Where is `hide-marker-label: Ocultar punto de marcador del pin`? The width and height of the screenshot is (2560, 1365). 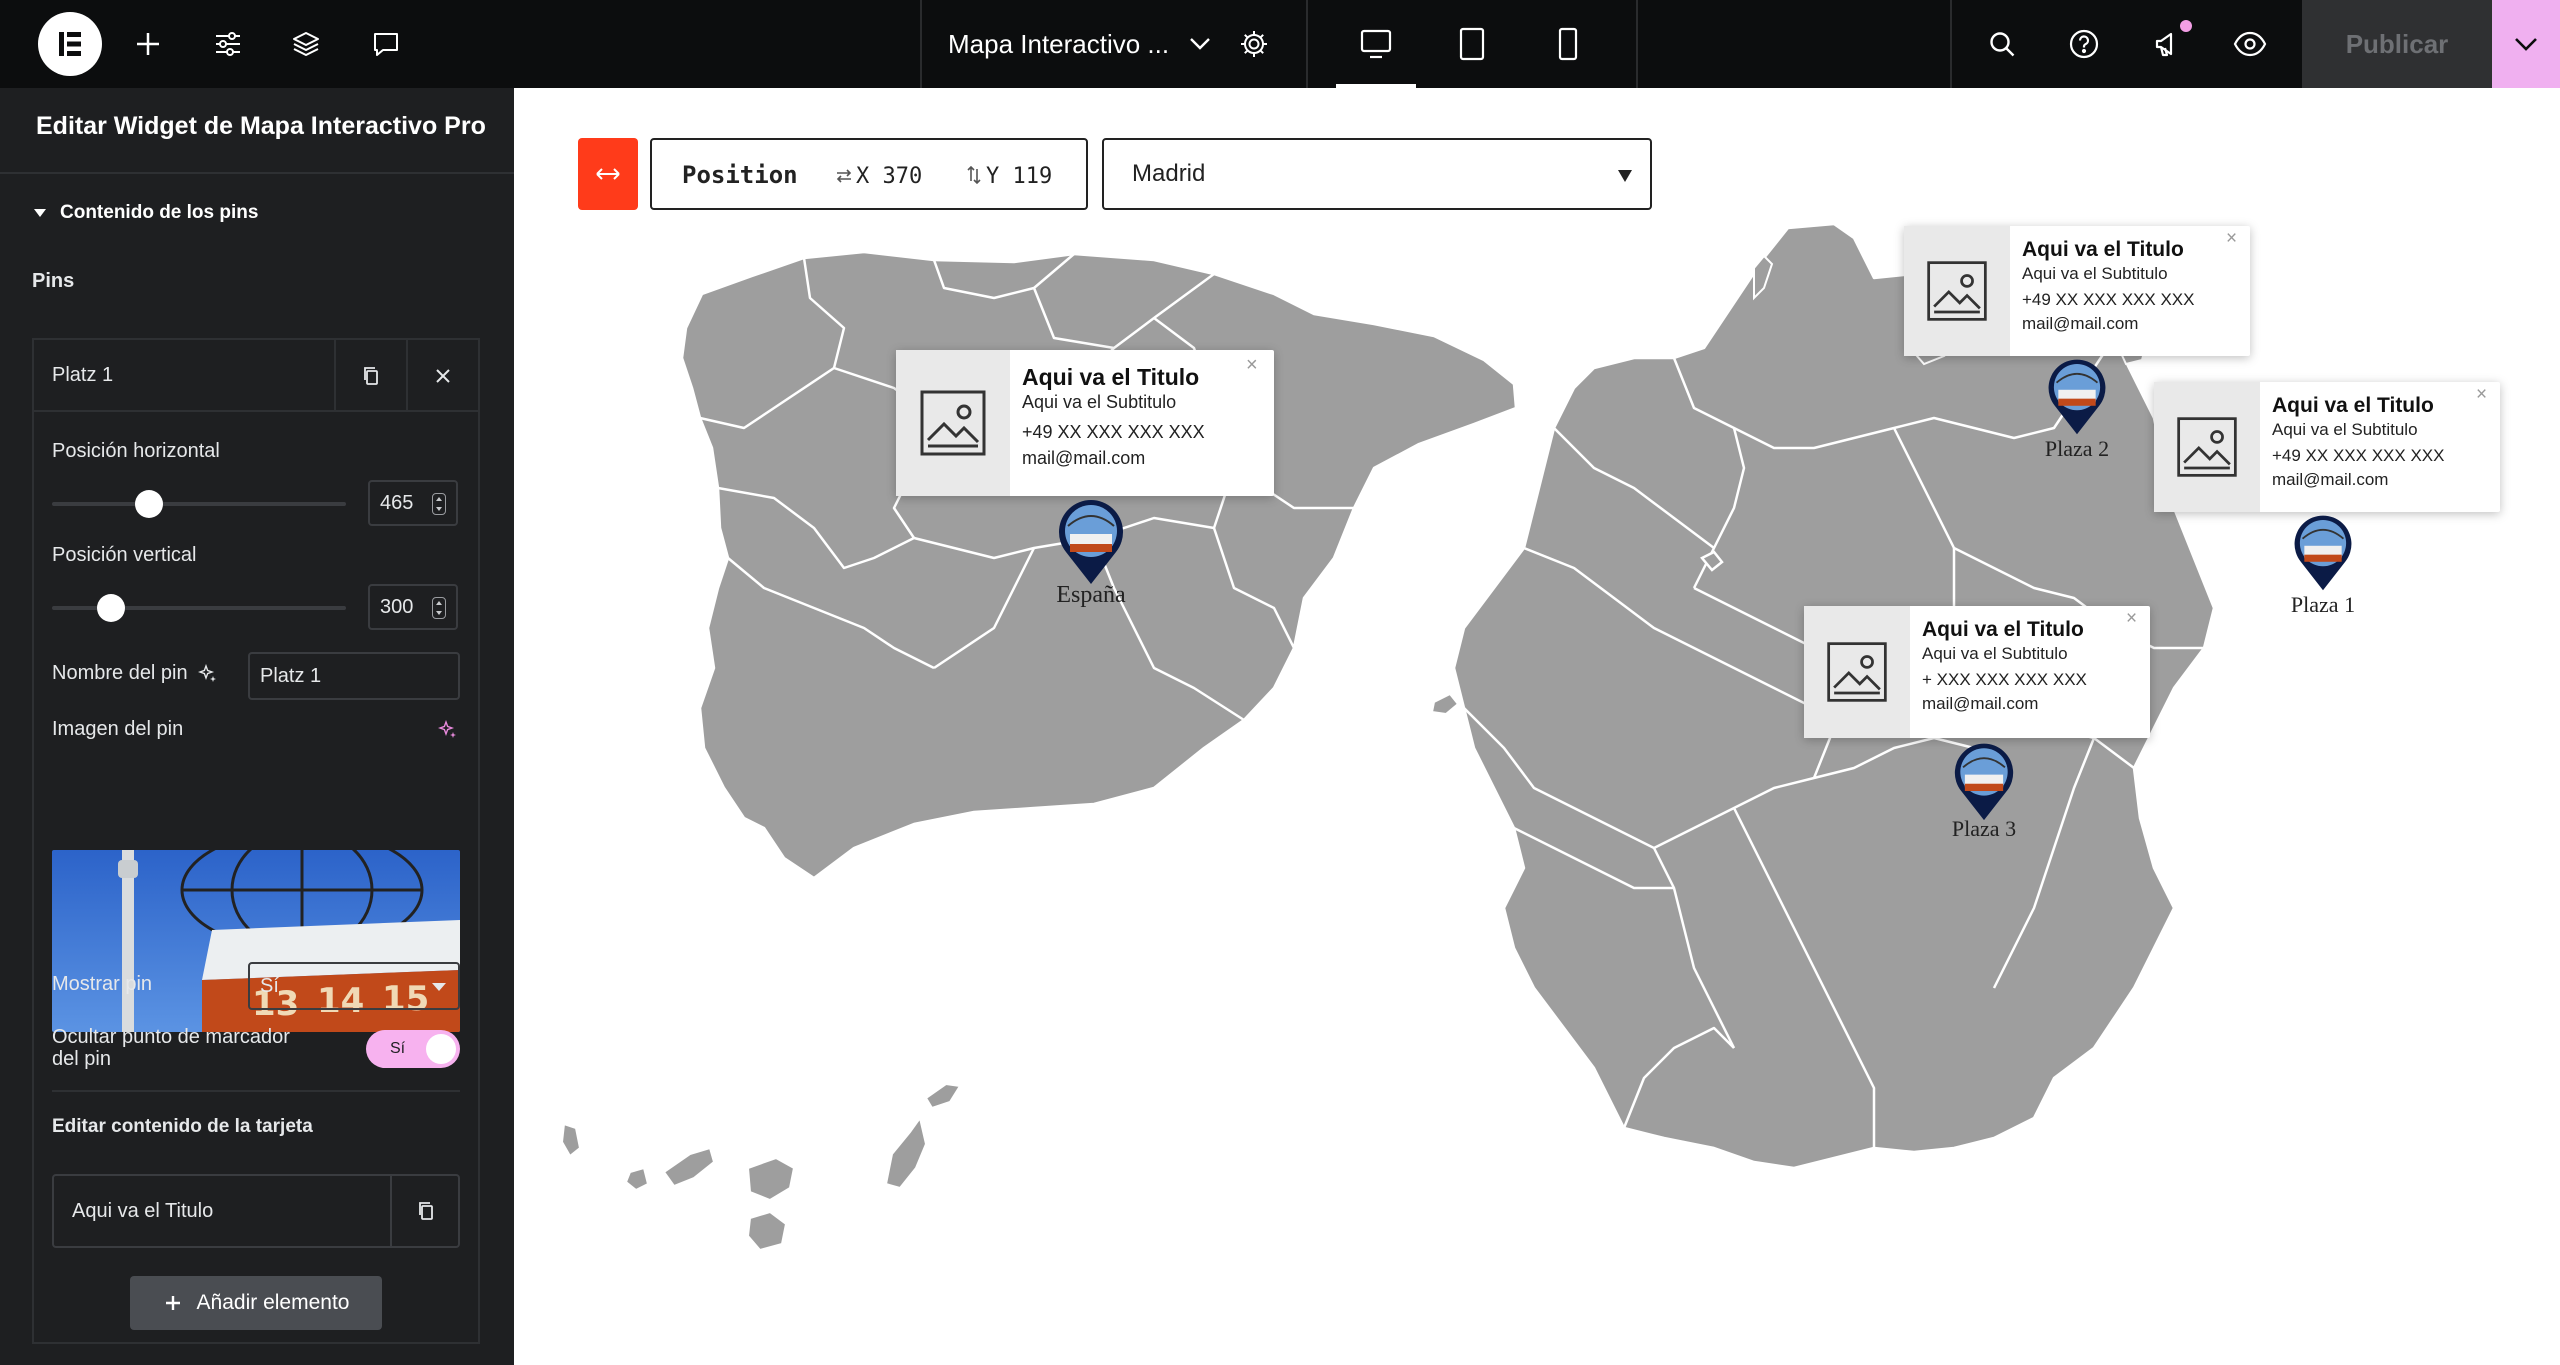
hide-marker-label: Ocultar punto de marcador del pin is located at coordinates (171, 1048).